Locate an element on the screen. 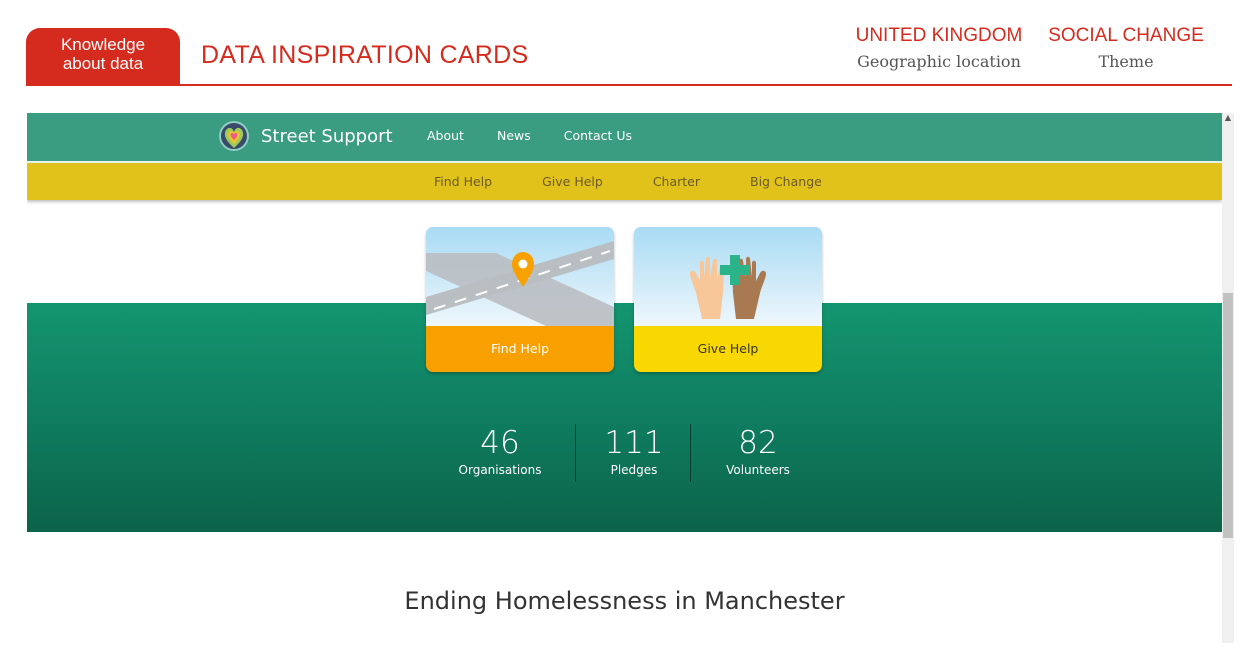 This screenshot has width=1259, height=660. brand: Street Support is located at coordinates (305, 136).